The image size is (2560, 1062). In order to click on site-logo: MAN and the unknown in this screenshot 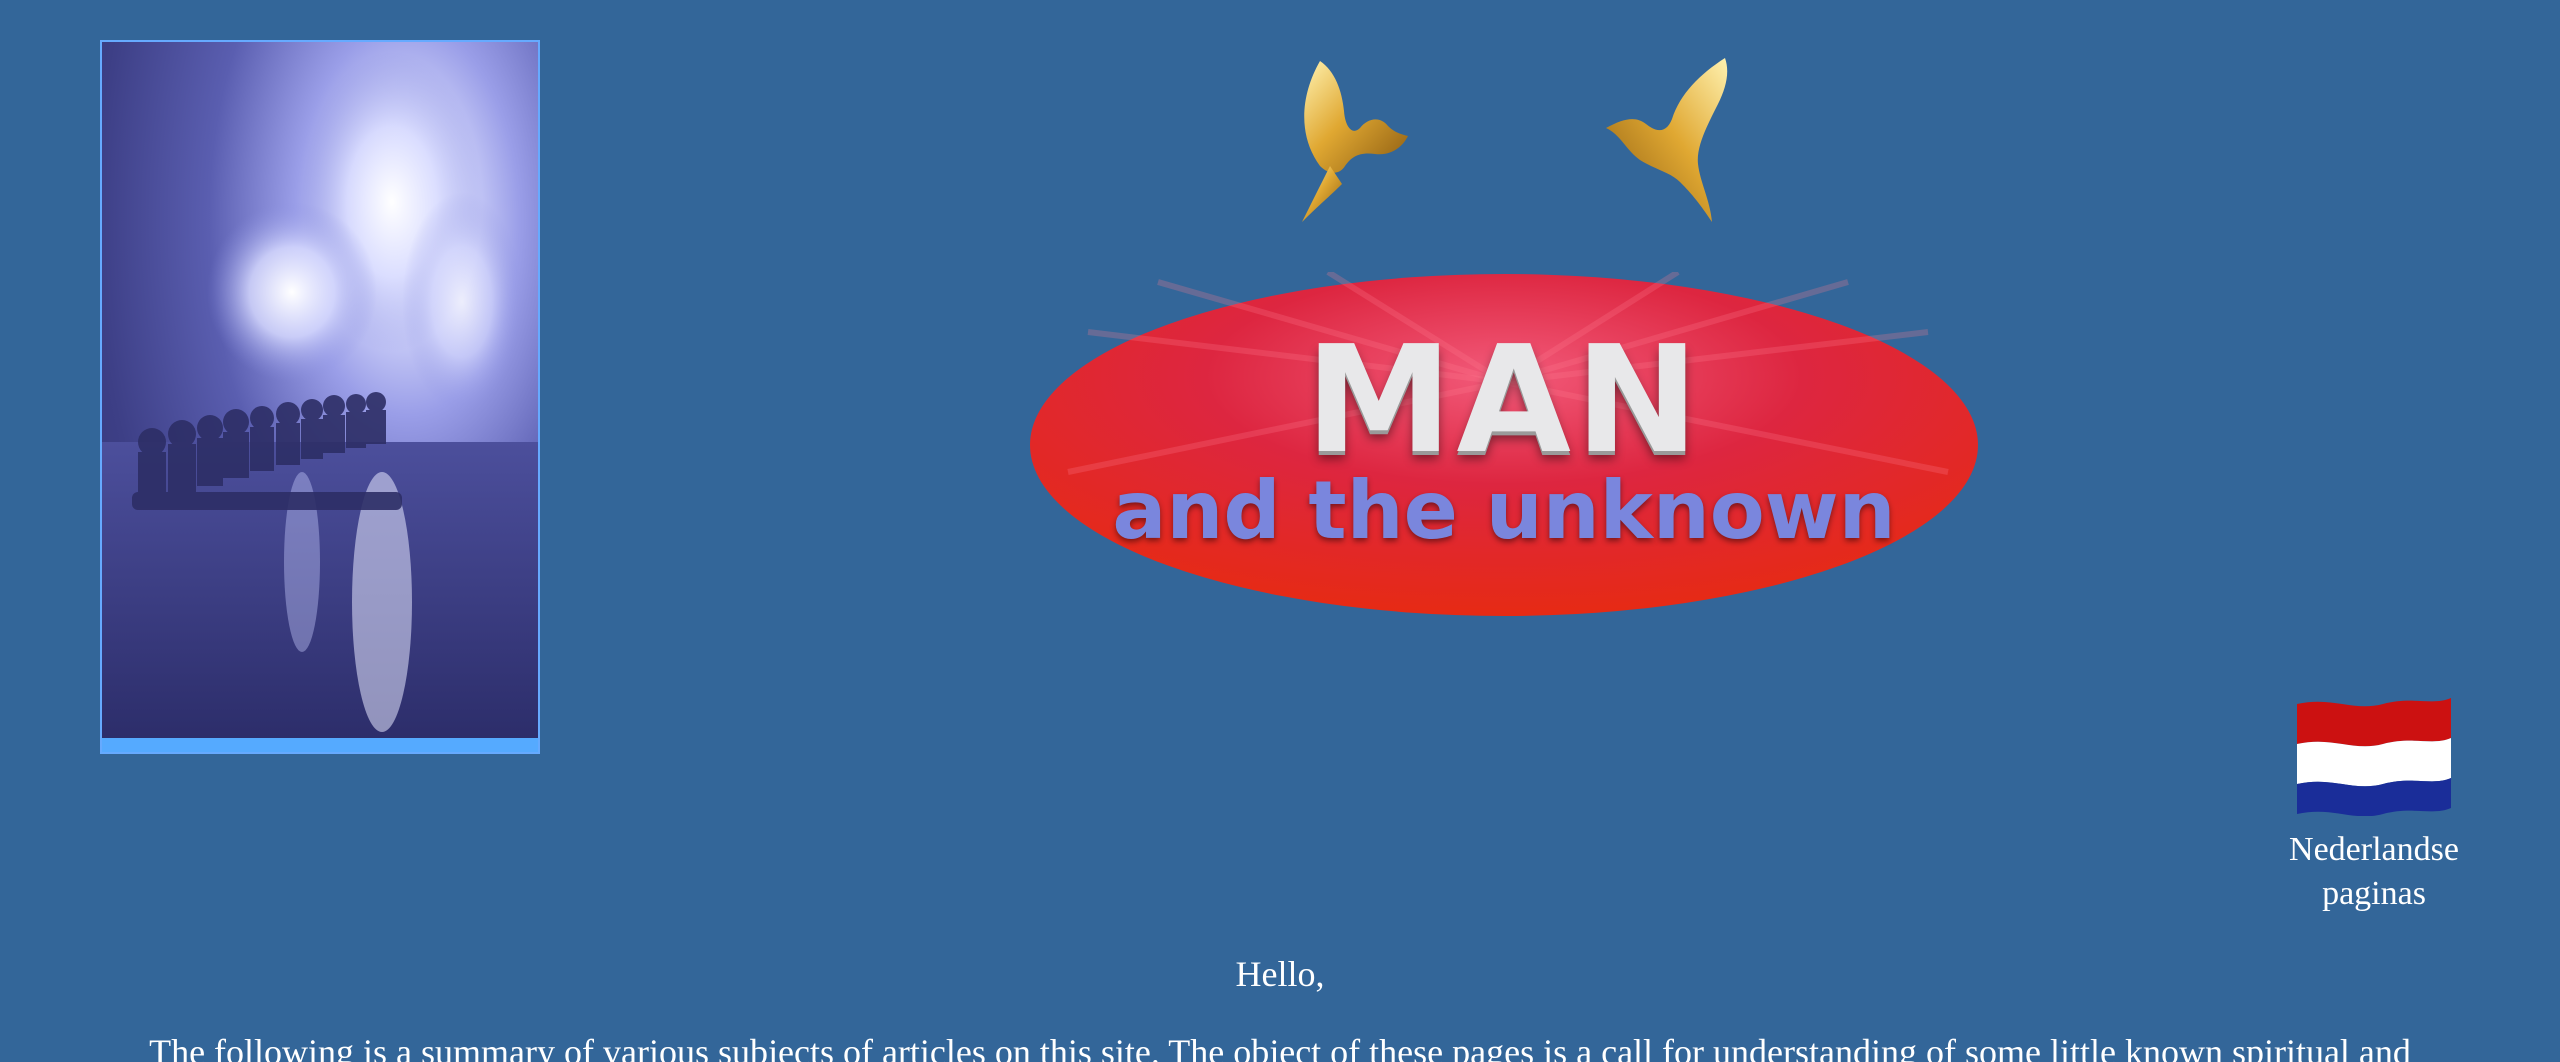, I will do `click(1504, 445)`.